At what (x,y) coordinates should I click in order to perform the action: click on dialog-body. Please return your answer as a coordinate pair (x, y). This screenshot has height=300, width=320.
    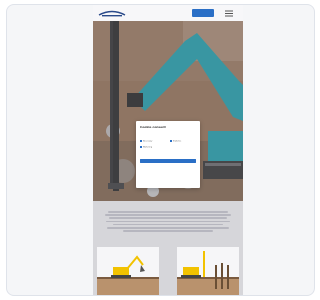
    Looking at the image, I should click on (168, 133).